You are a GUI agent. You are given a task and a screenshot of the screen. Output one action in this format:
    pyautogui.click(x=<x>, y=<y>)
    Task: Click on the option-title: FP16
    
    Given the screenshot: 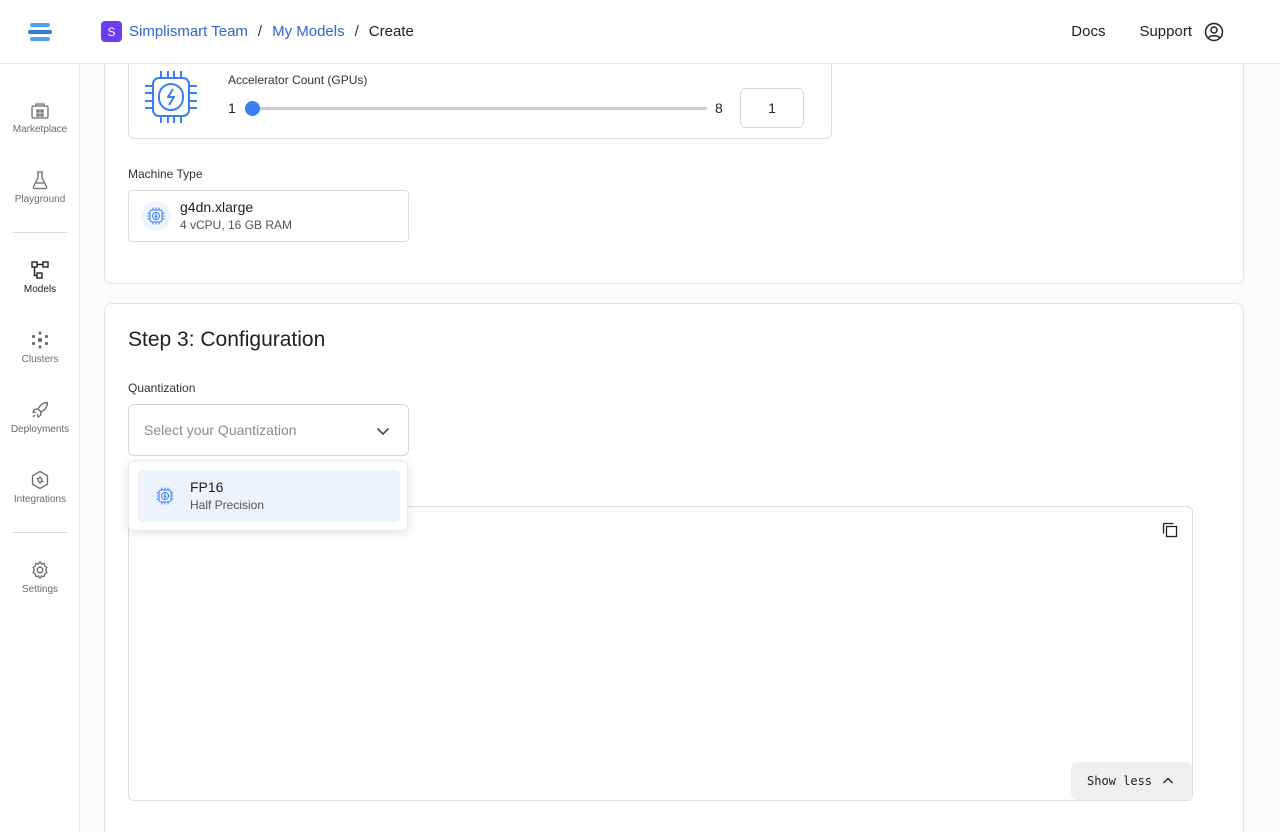 What is the action you would take?
    pyautogui.click(x=207, y=487)
    